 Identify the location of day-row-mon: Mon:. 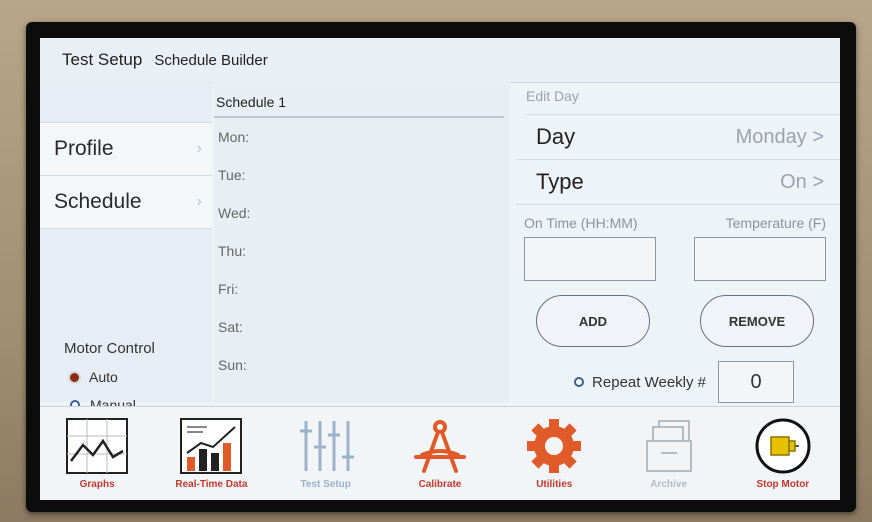
(362, 137).